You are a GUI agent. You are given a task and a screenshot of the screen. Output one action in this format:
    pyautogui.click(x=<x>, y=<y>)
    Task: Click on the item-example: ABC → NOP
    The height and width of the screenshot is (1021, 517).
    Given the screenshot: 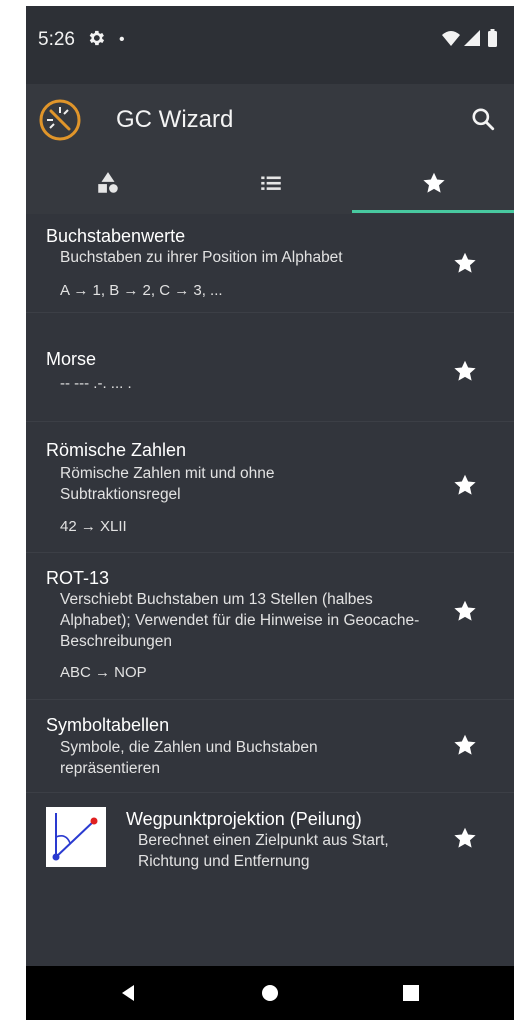 What is the action you would take?
    pyautogui.click(x=103, y=672)
    